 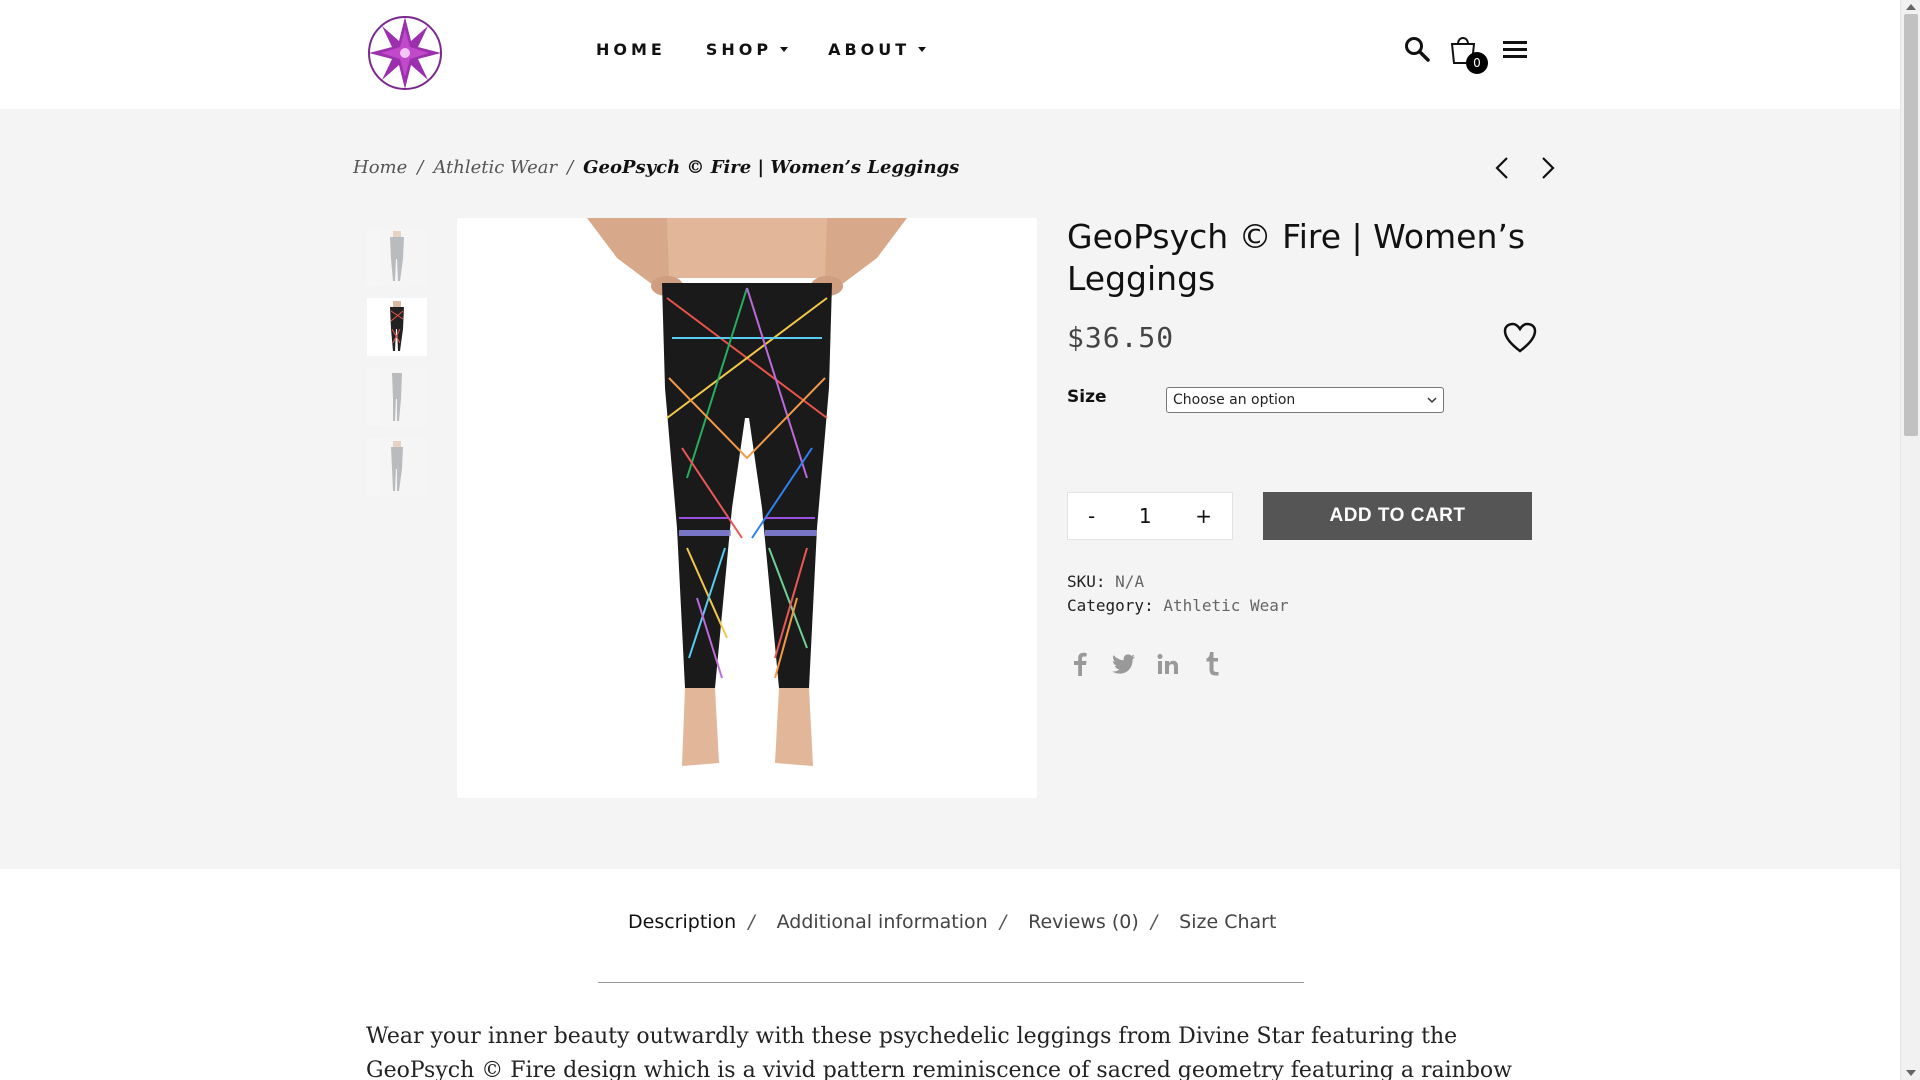 What do you see at coordinates (1477, 63) in the screenshot?
I see `cart-count-badge: 0` at bounding box center [1477, 63].